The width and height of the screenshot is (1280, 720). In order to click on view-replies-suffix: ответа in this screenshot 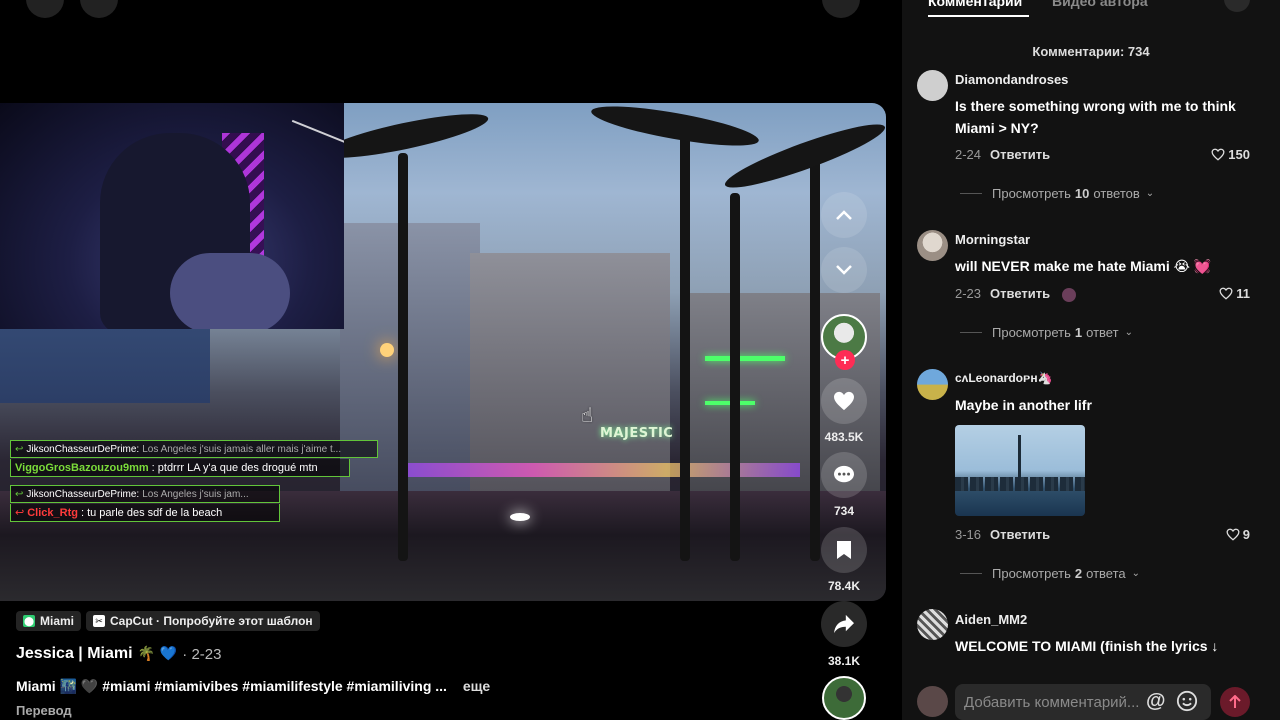, I will do `click(1106, 573)`.